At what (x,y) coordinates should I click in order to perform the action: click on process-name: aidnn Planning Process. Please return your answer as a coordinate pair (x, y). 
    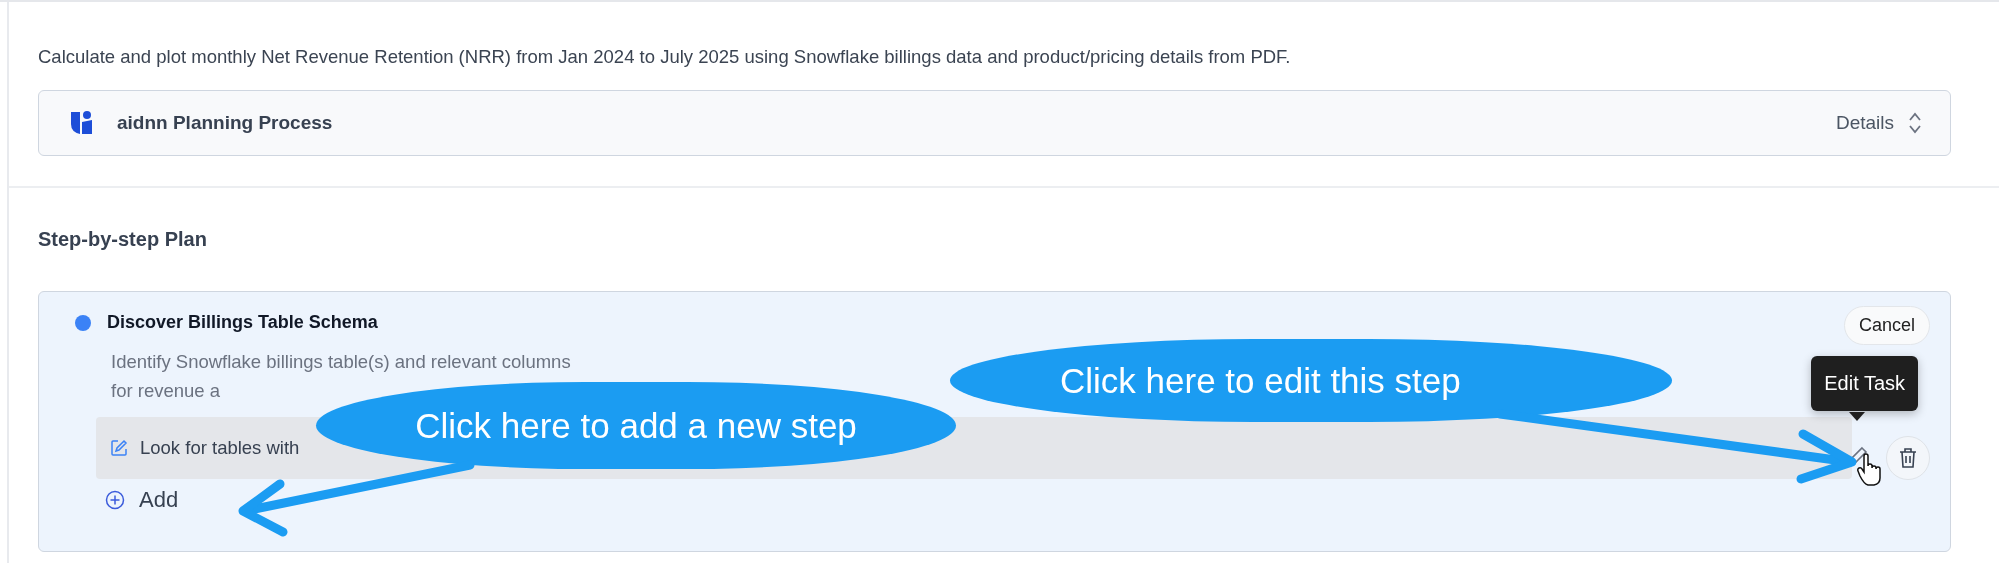
    Looking at the image, I should click on (225, 123).